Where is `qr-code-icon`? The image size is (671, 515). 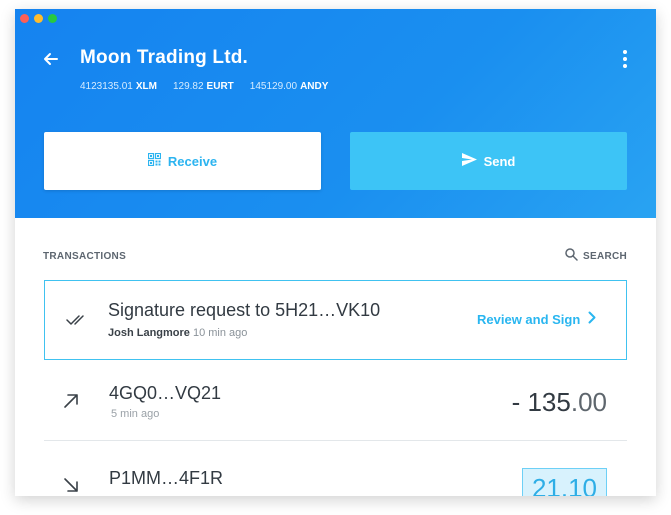
qr-code-icon is located at coordinates (154, 160).